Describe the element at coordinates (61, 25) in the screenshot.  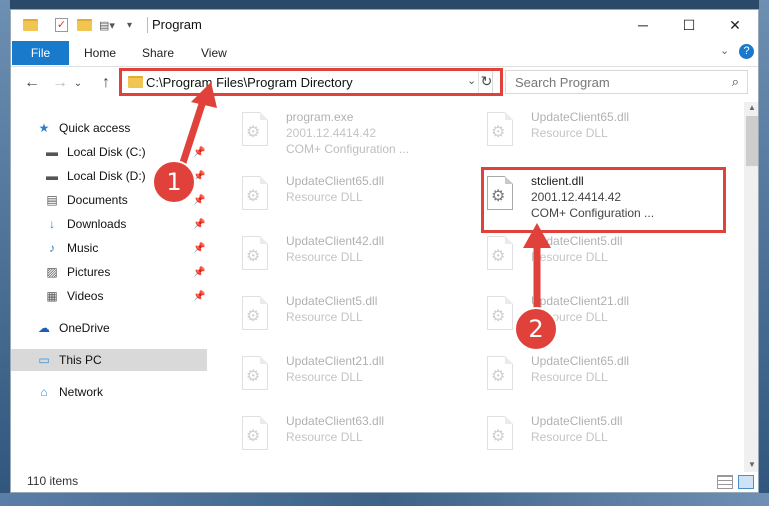
I see `properties-icon: ✓` at that location.